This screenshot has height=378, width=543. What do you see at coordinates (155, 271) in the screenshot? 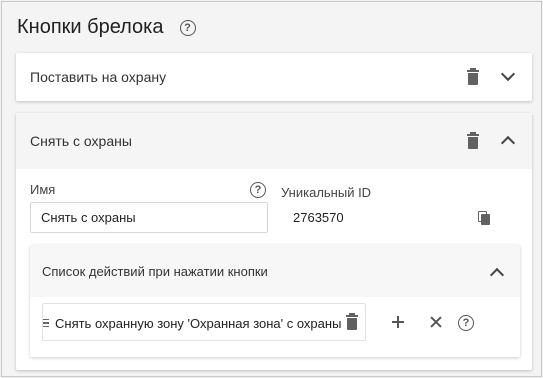
I see `actions-panel-title: Список действий при нажатии кнопки` at bounding box center [155, 271].